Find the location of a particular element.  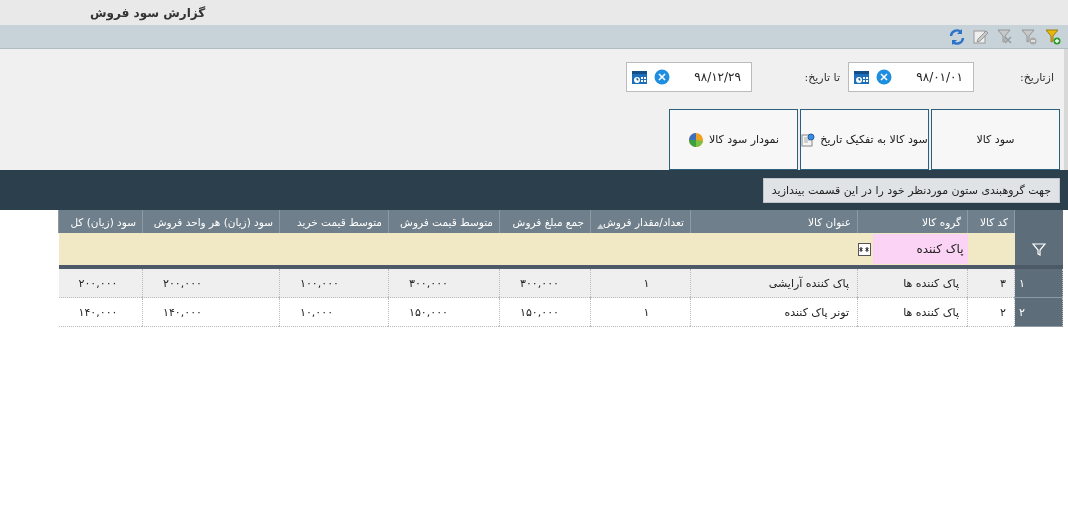

filter-icon is located at coordinates (1038, 249).